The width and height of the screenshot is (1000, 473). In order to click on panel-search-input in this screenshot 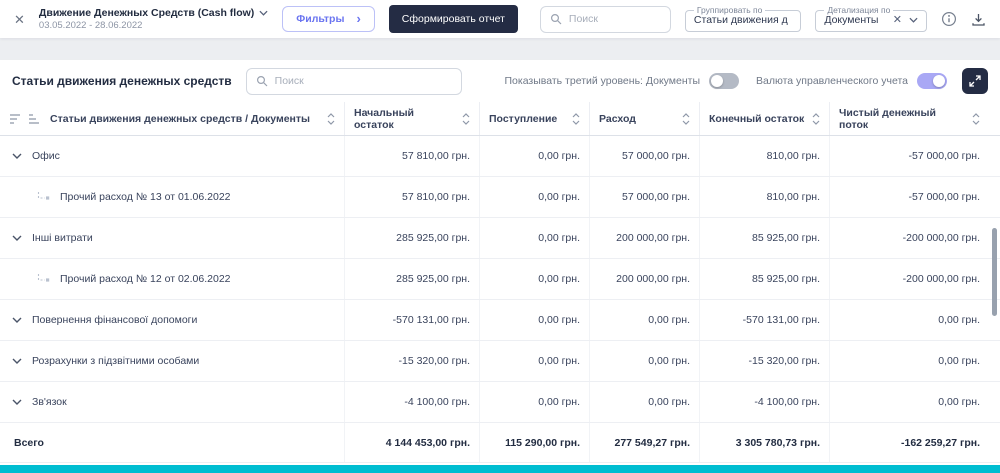, I will do `click(354, 81)`.